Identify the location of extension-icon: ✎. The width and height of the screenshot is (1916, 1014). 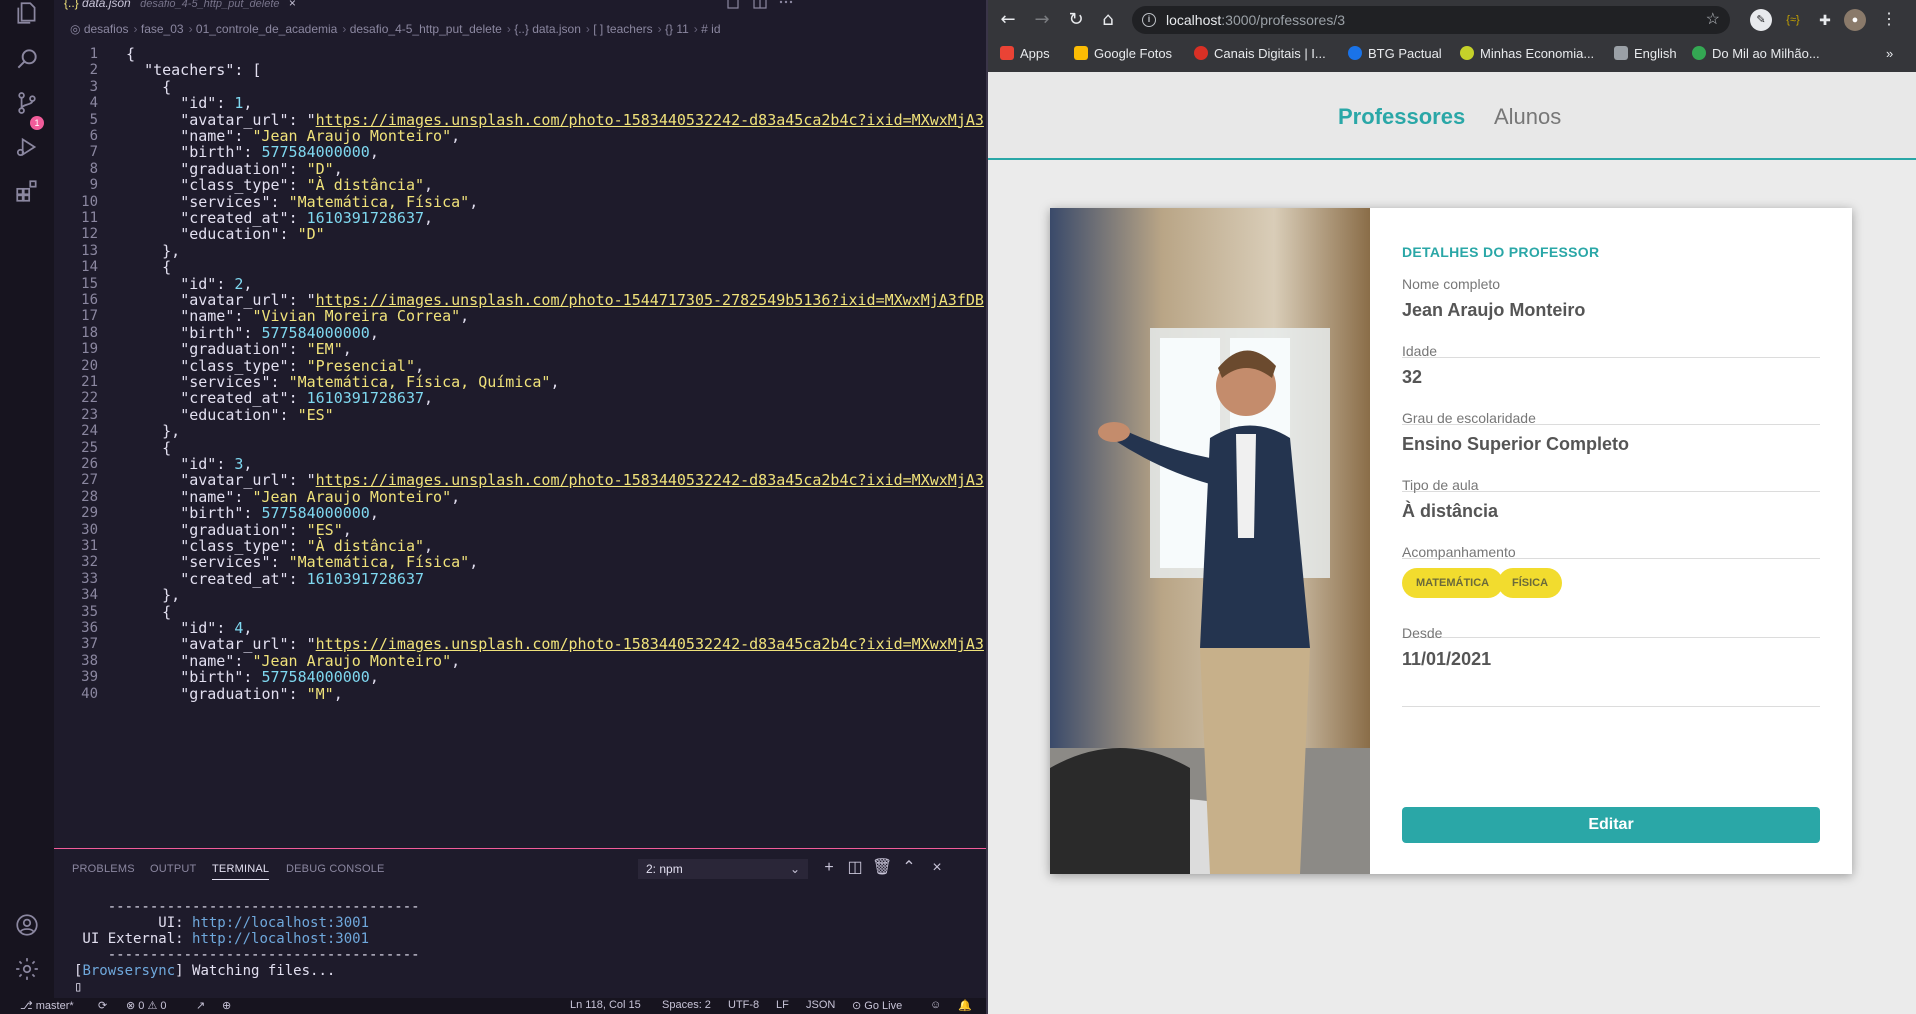
(1761, 20).